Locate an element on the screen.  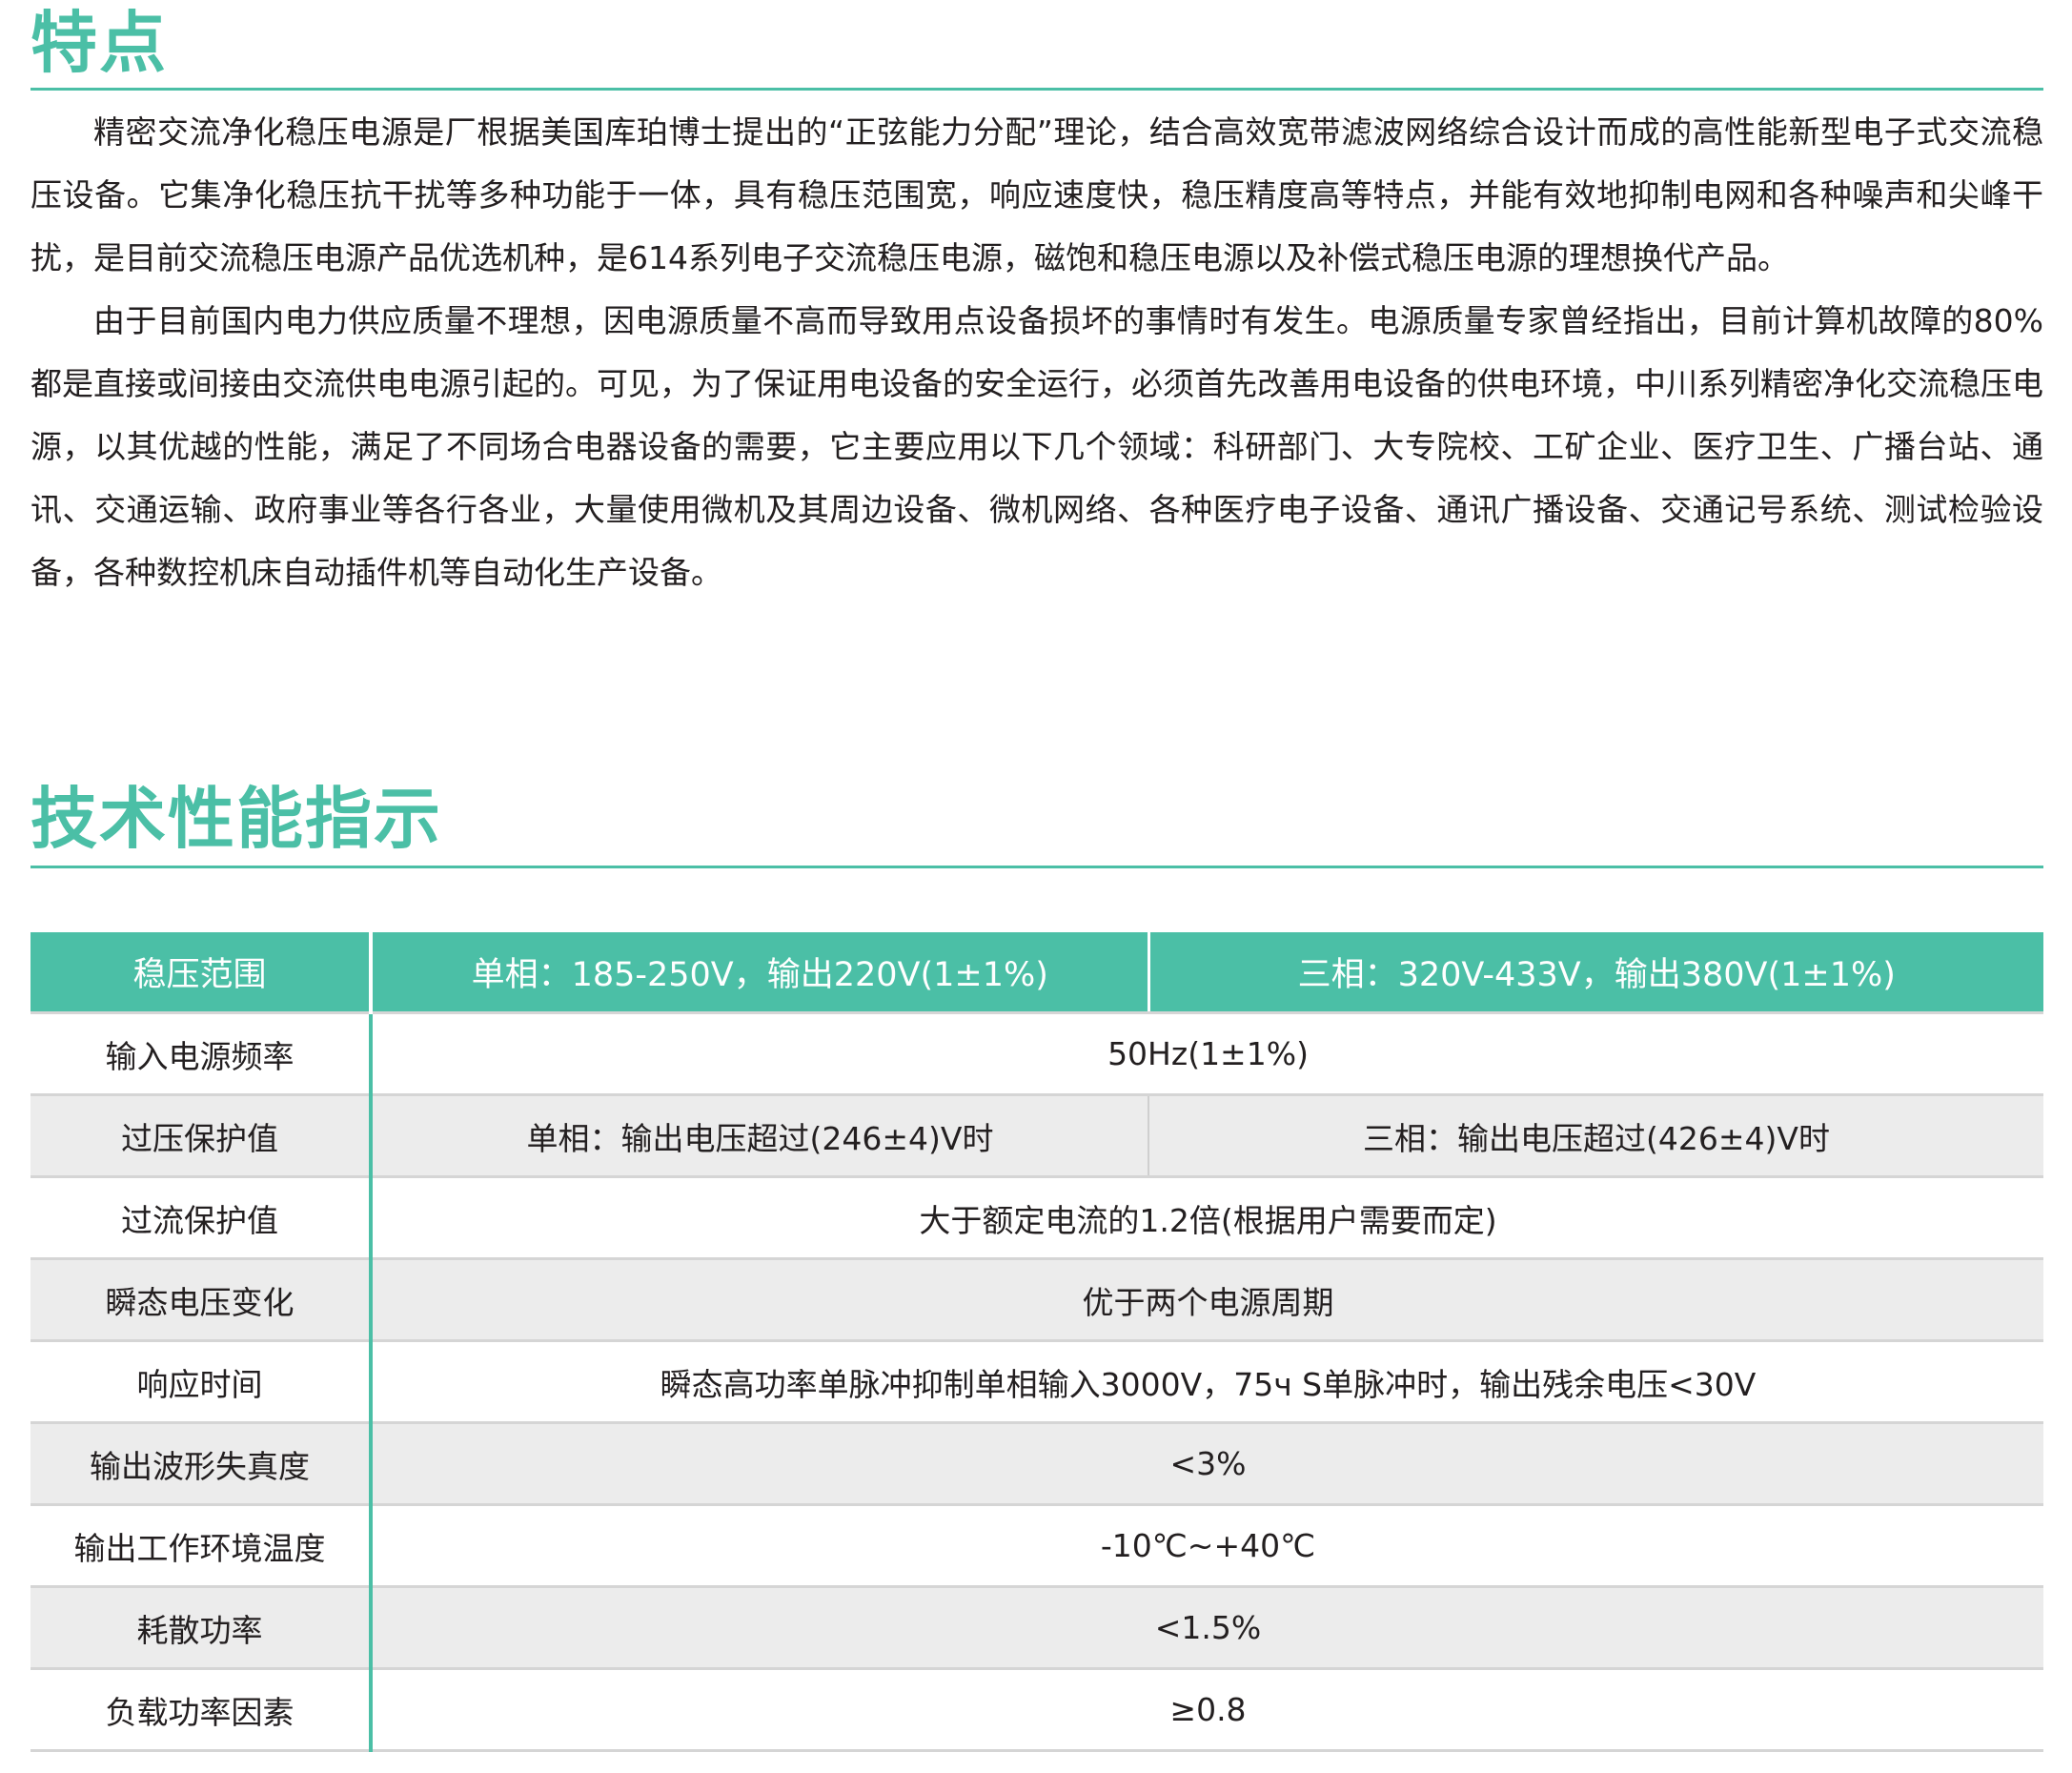
table-row: 耗散功率 <1.5% is located at coordinates (1036, 1628).